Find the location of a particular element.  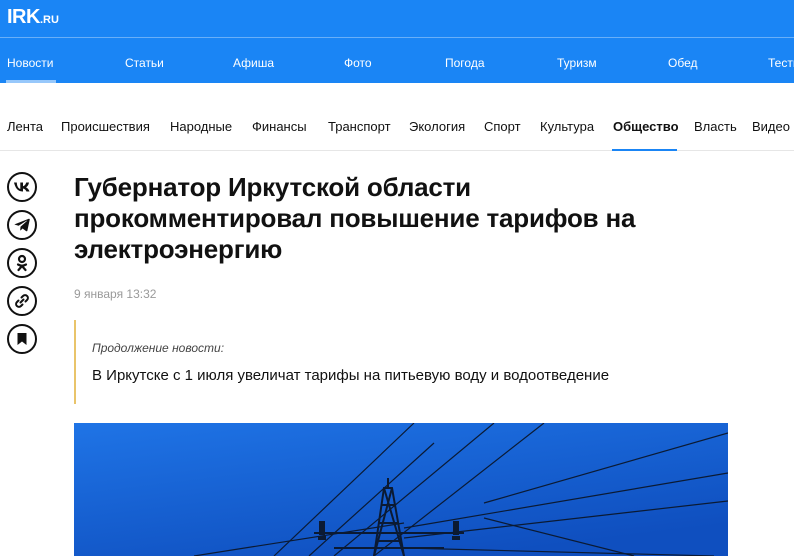

article-date: 9 января 13:32 is located at coordinates (115, 294).